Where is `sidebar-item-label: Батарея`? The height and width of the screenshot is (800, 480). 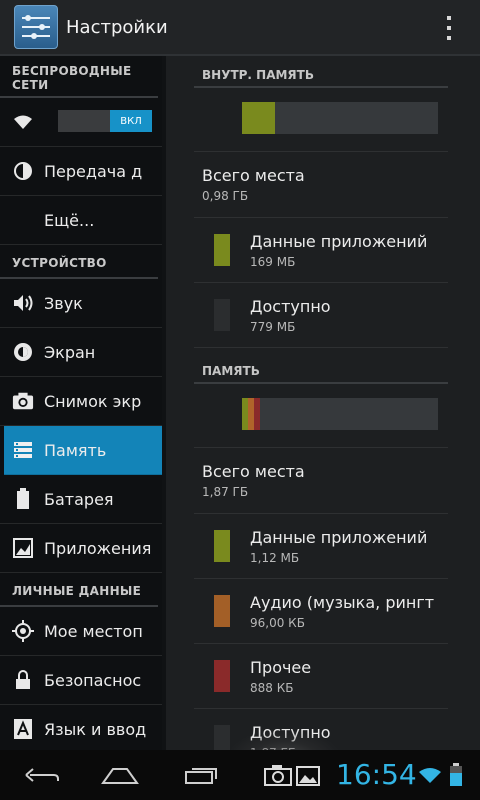
sidebar-item-label: Батарея is located at coordinates (79, 499).